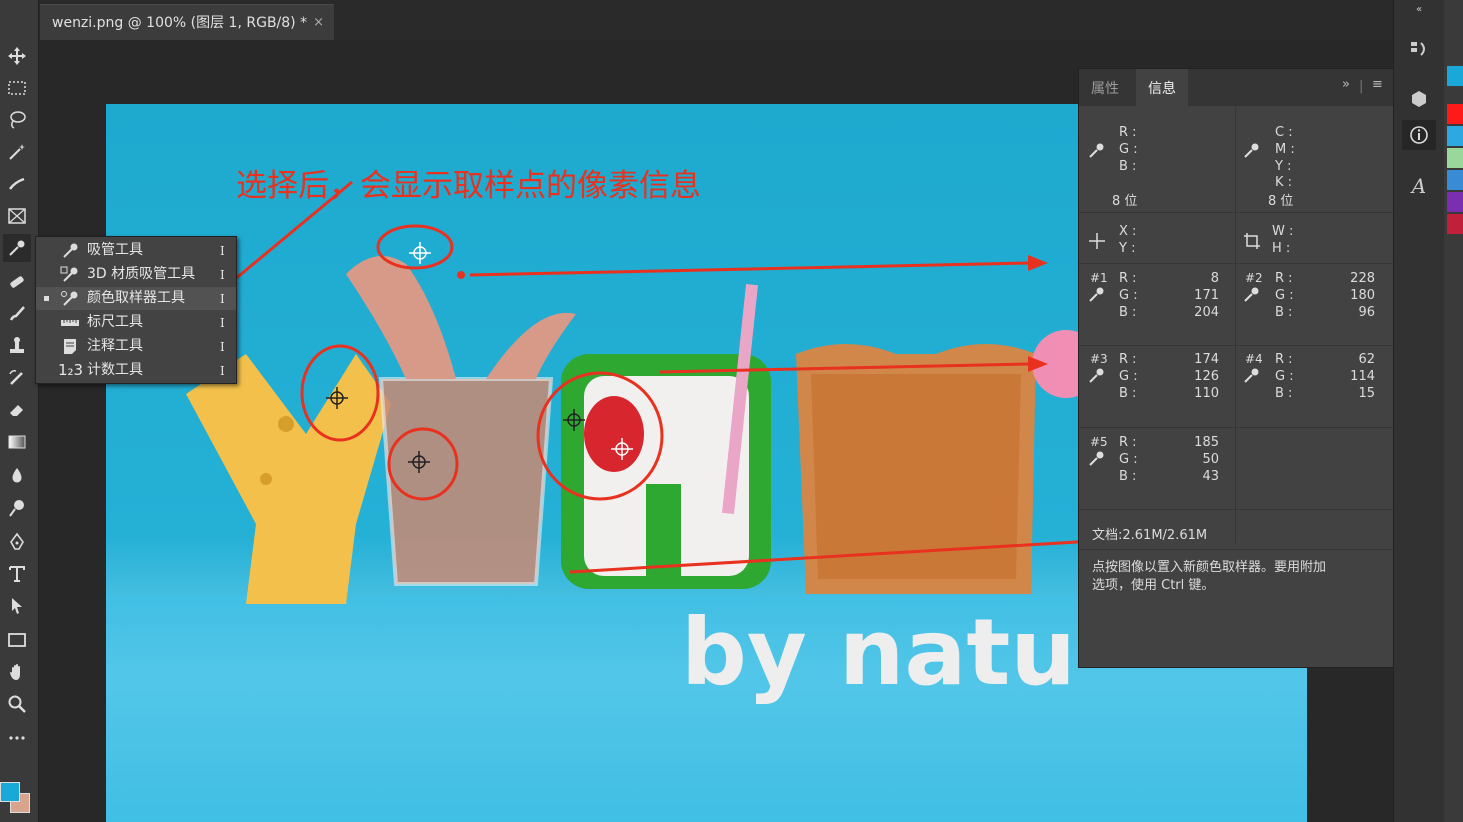 This screenshot has width=1463, height=822. I want to click on expand-icon: », so click(1346, 84).